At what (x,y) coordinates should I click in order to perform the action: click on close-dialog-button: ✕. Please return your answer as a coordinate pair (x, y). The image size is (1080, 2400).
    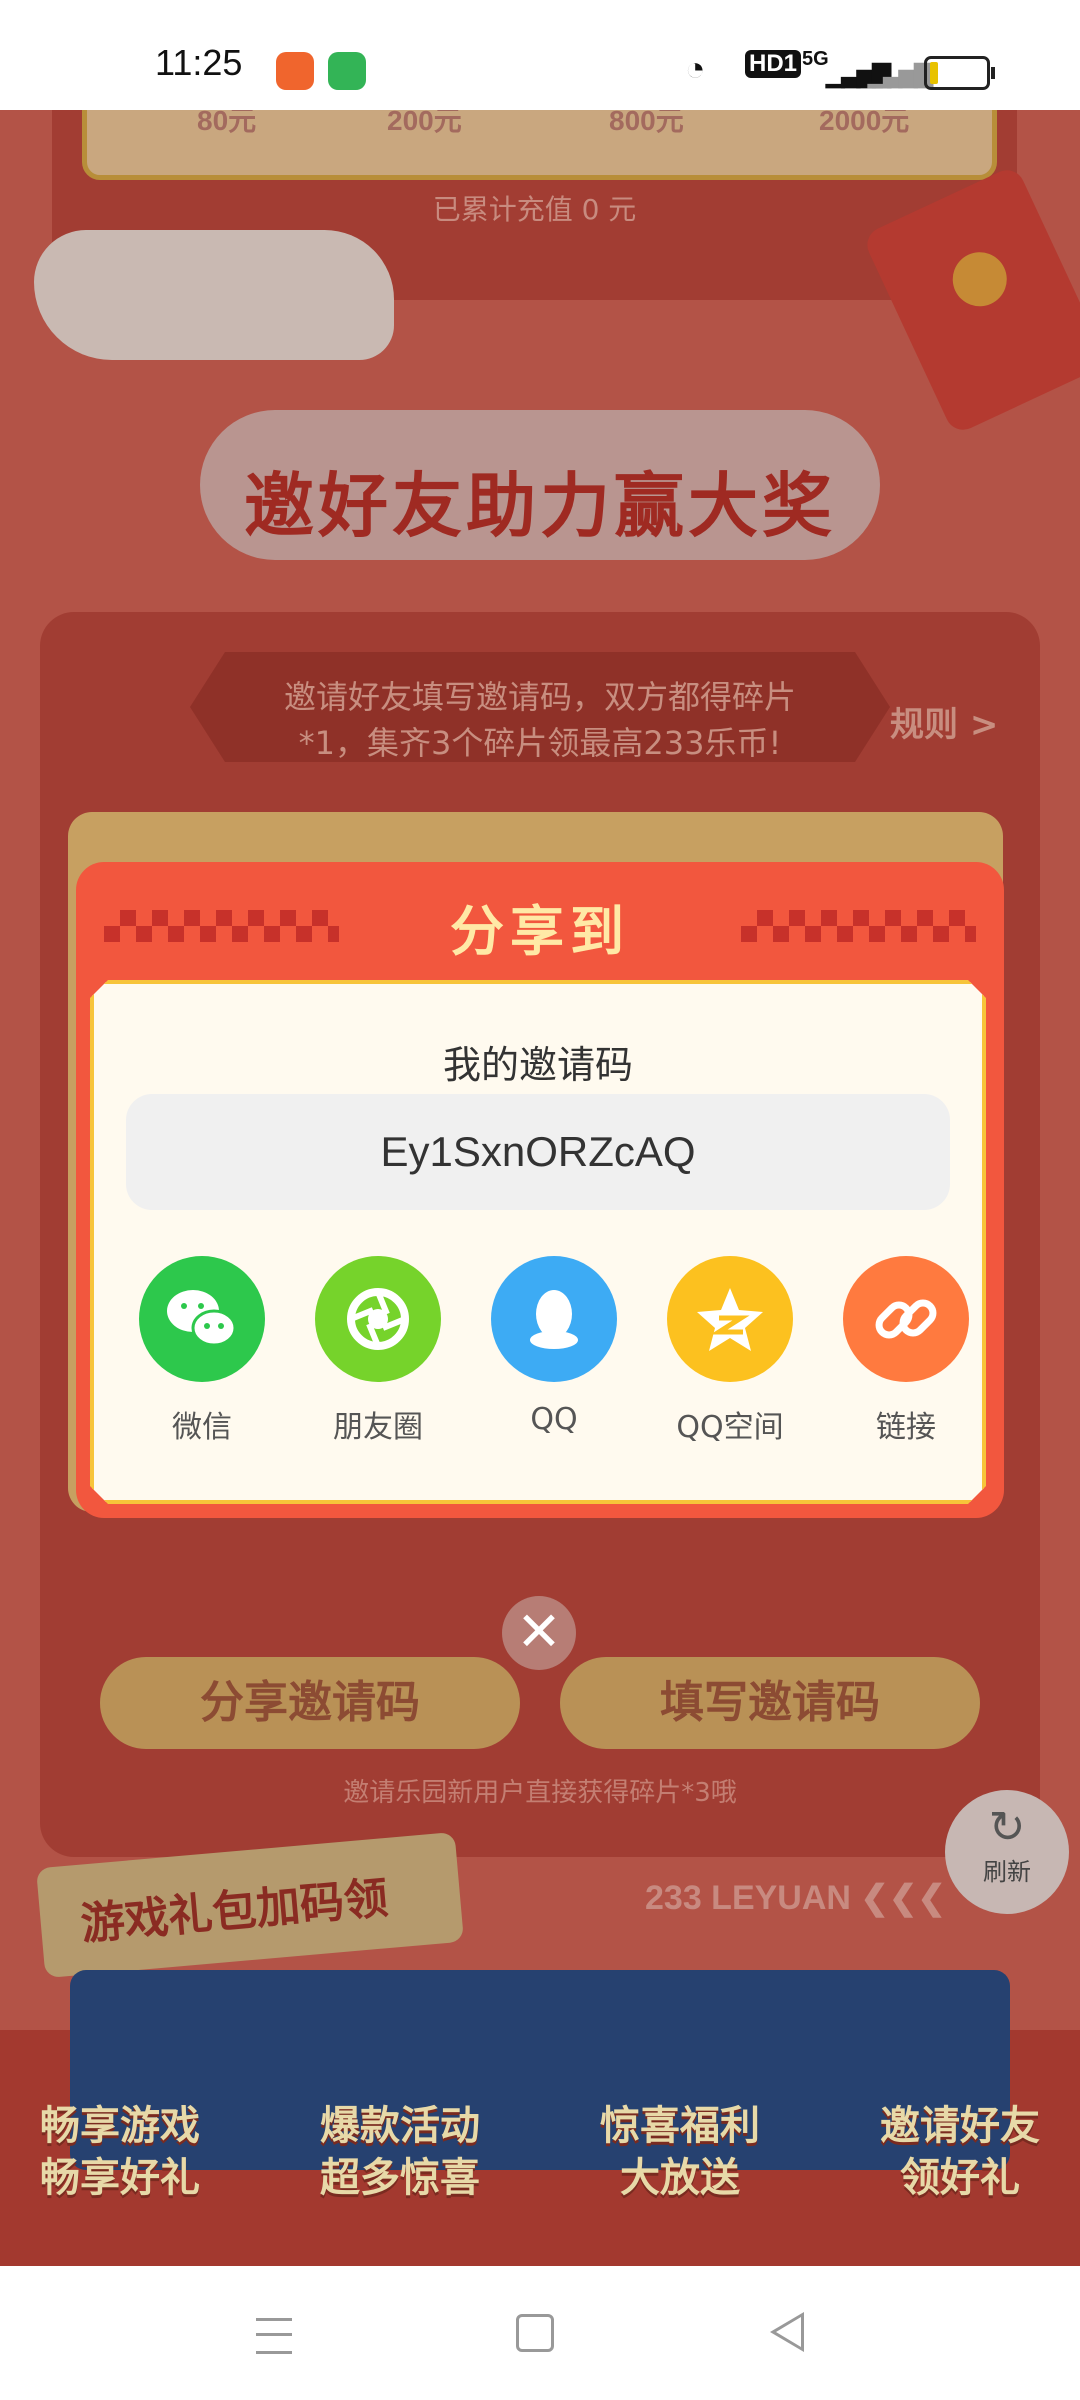
    Looking at the image, I should click on (539, 1633).